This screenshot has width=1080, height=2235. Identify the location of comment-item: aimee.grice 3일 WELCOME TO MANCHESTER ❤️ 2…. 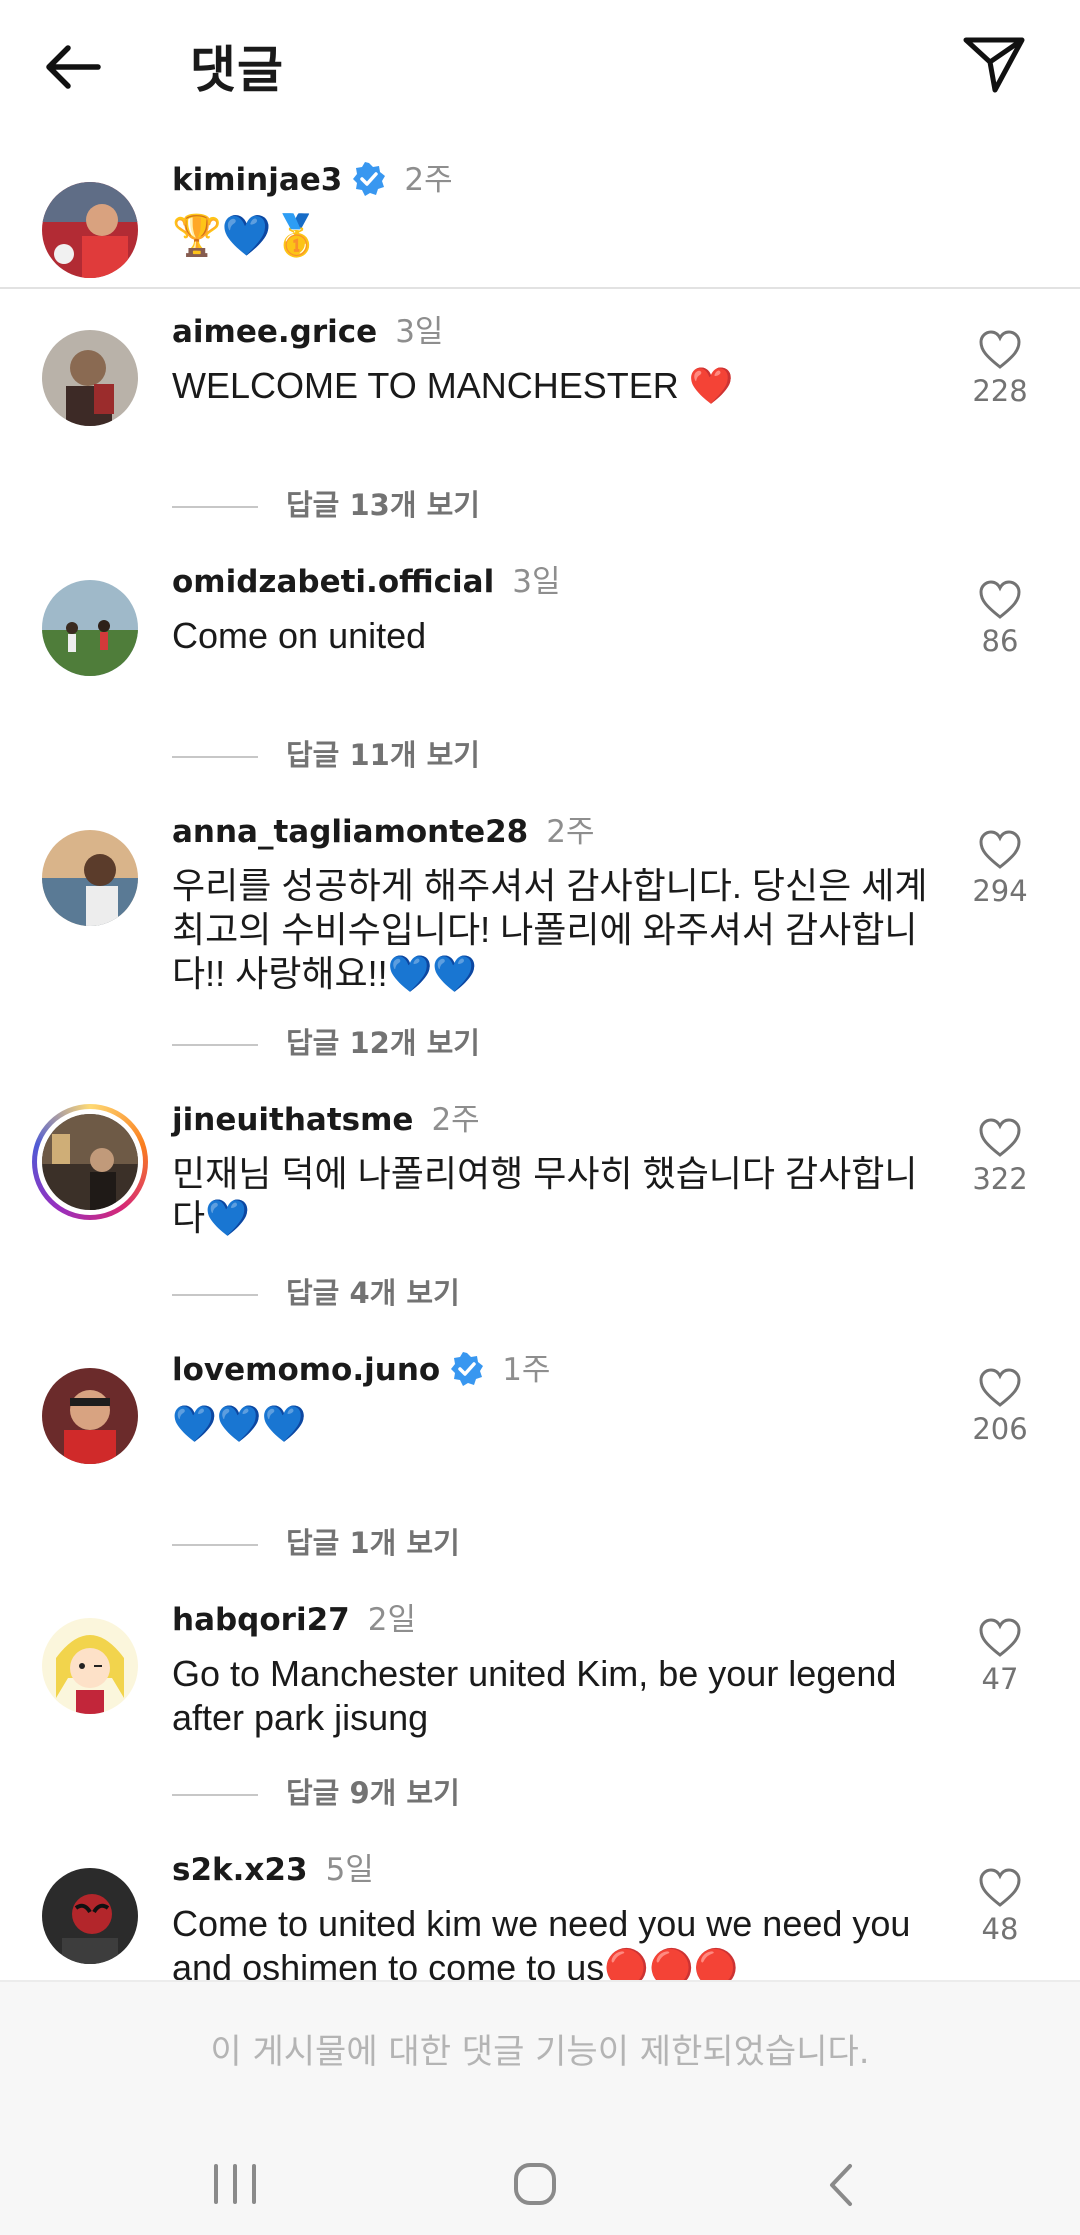
(540, 424).